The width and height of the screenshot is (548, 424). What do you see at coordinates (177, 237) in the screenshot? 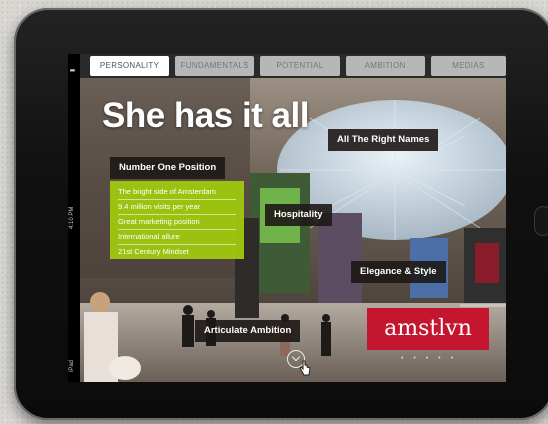
I see `info-line: International allure` at bounding box center [177, 237].